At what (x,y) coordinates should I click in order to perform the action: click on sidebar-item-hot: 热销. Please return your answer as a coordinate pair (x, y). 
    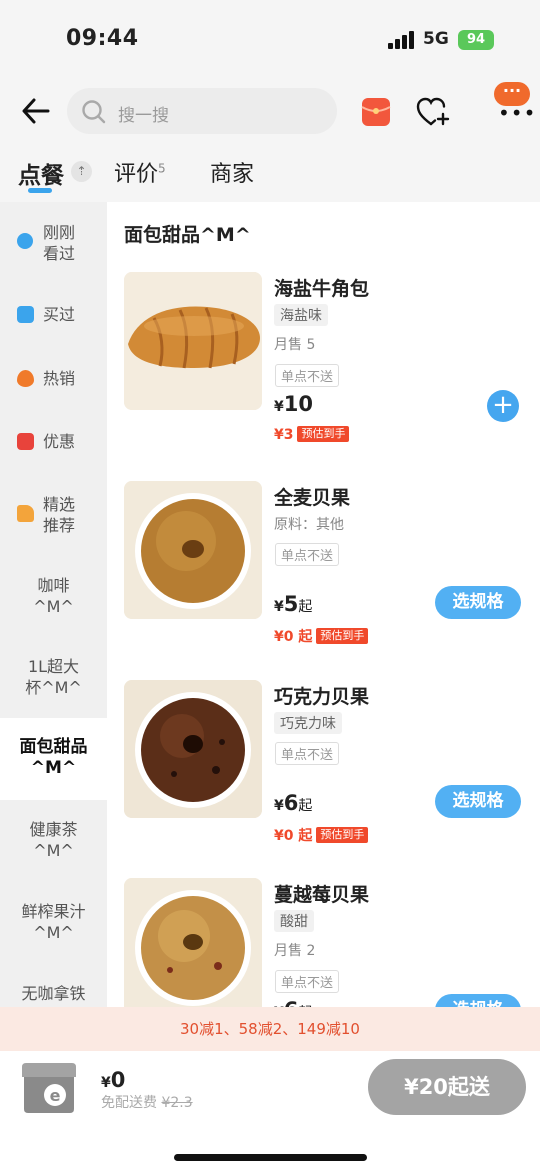
    Looking at the image, I should click on (53, 378).